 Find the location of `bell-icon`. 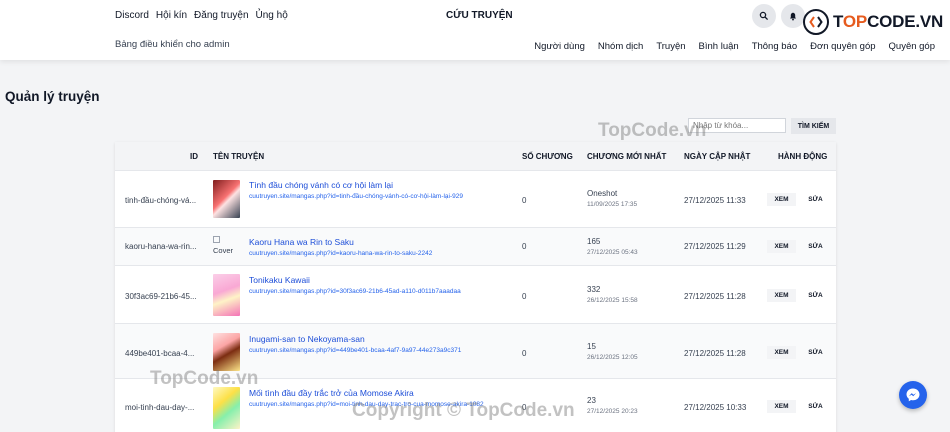

bell-icon is located at coordinates (793, 16).